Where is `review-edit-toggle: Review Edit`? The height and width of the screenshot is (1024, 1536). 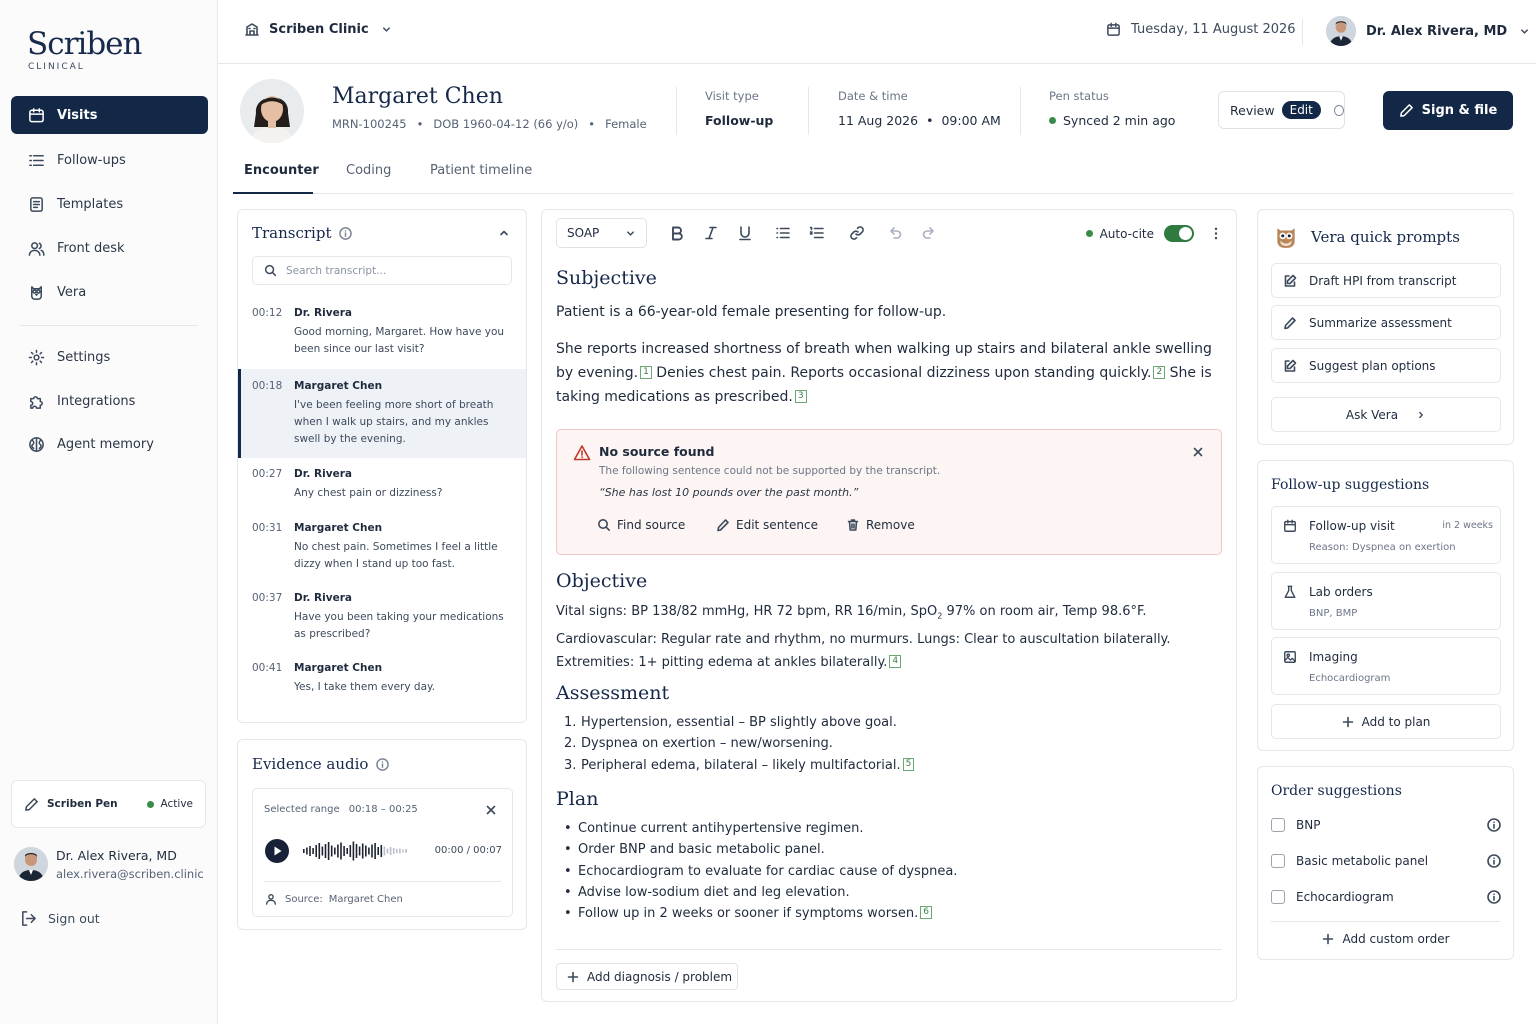
review-edit-toggle: Review Edit is located at coordinates (1281, 110).